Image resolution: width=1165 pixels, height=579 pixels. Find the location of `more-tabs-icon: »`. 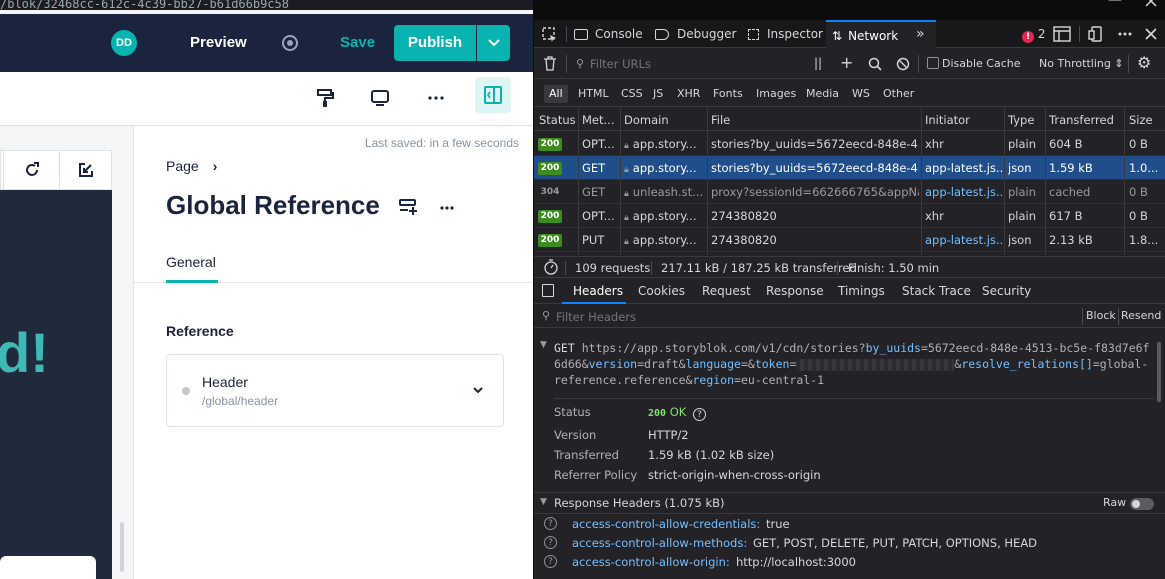

more-tabs-icon: » is located at coordinates (920, 34).